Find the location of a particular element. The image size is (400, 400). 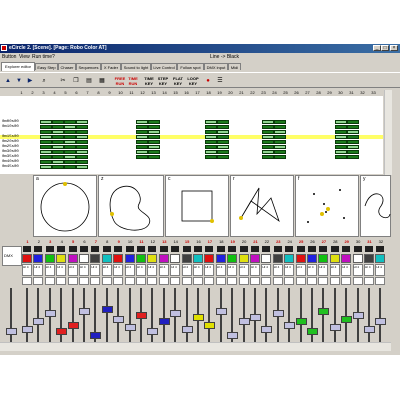

tab-chaser: Chaser is located at coordinates (67, 66).